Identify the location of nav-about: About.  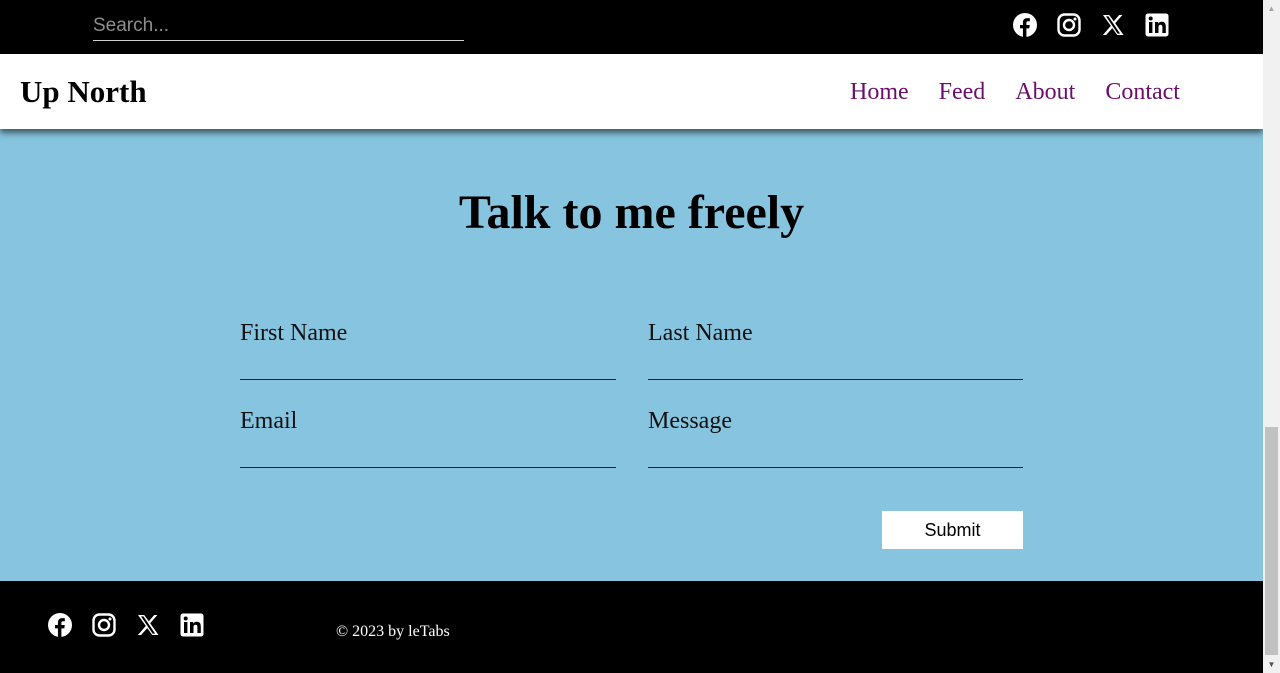
(1045, 92).